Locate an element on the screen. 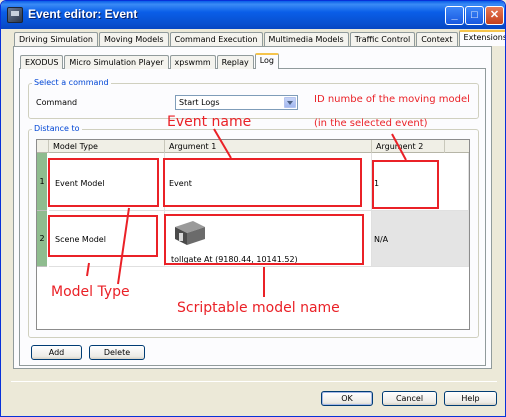 The image size is (506, 417). annotation-id-line1: ID numbe of the moving model is located at coordinates (392, 99).